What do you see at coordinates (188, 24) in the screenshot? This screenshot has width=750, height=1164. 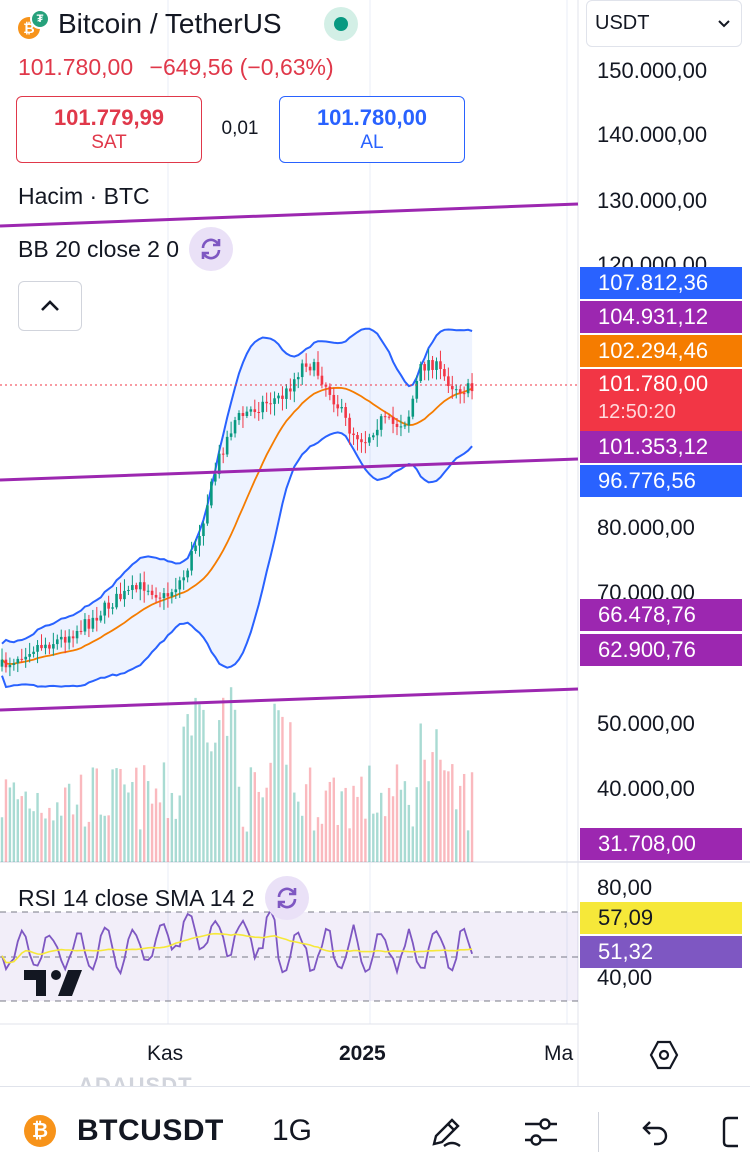 I see `symbol-header: ₿ ₮ Bitcoin / TetherUS` at bounding box center [188, 24].